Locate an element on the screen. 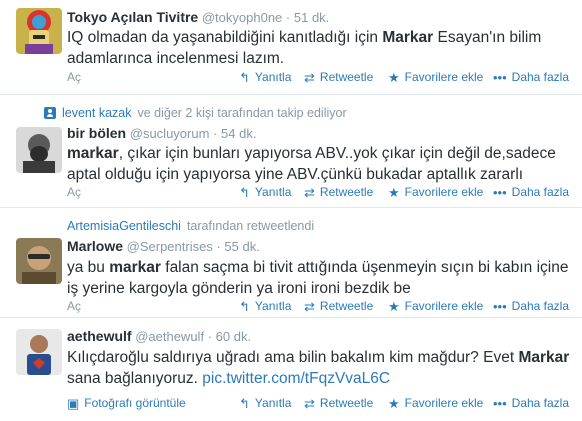 The image size is (582, 421). tweet-header: Marlowe @Serpentrises · 55 dk. is located at coordinates (163, 246).